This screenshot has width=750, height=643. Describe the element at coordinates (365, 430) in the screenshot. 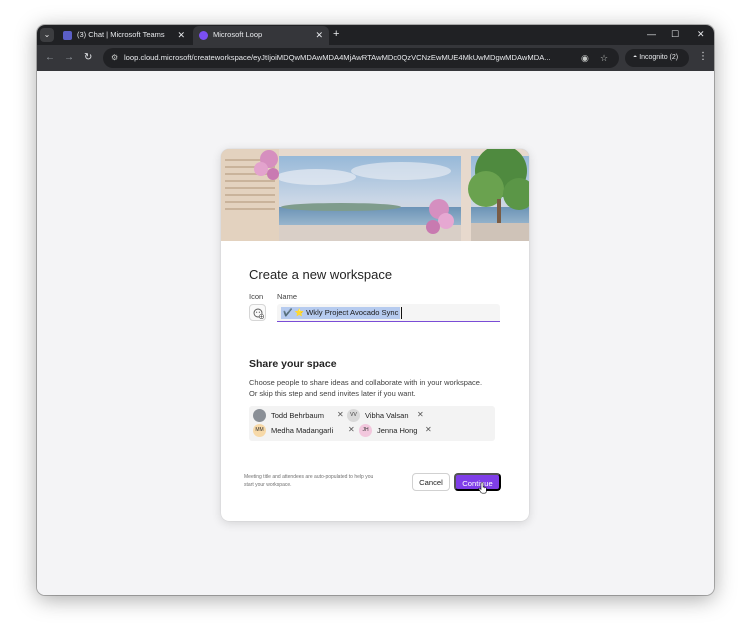

I see `avatar-initials: JH` at that location.